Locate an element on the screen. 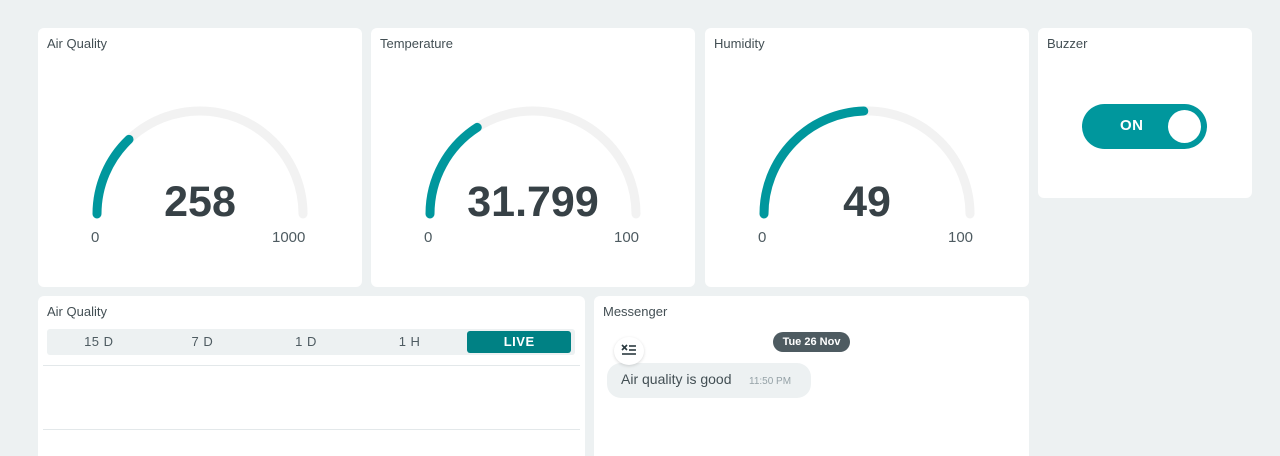 Image resolution: width=1280 pixels, height=456 pixels. temperature-gauge-widget: Temperature 31.799 0 100 is located at coordinates (533, 157).